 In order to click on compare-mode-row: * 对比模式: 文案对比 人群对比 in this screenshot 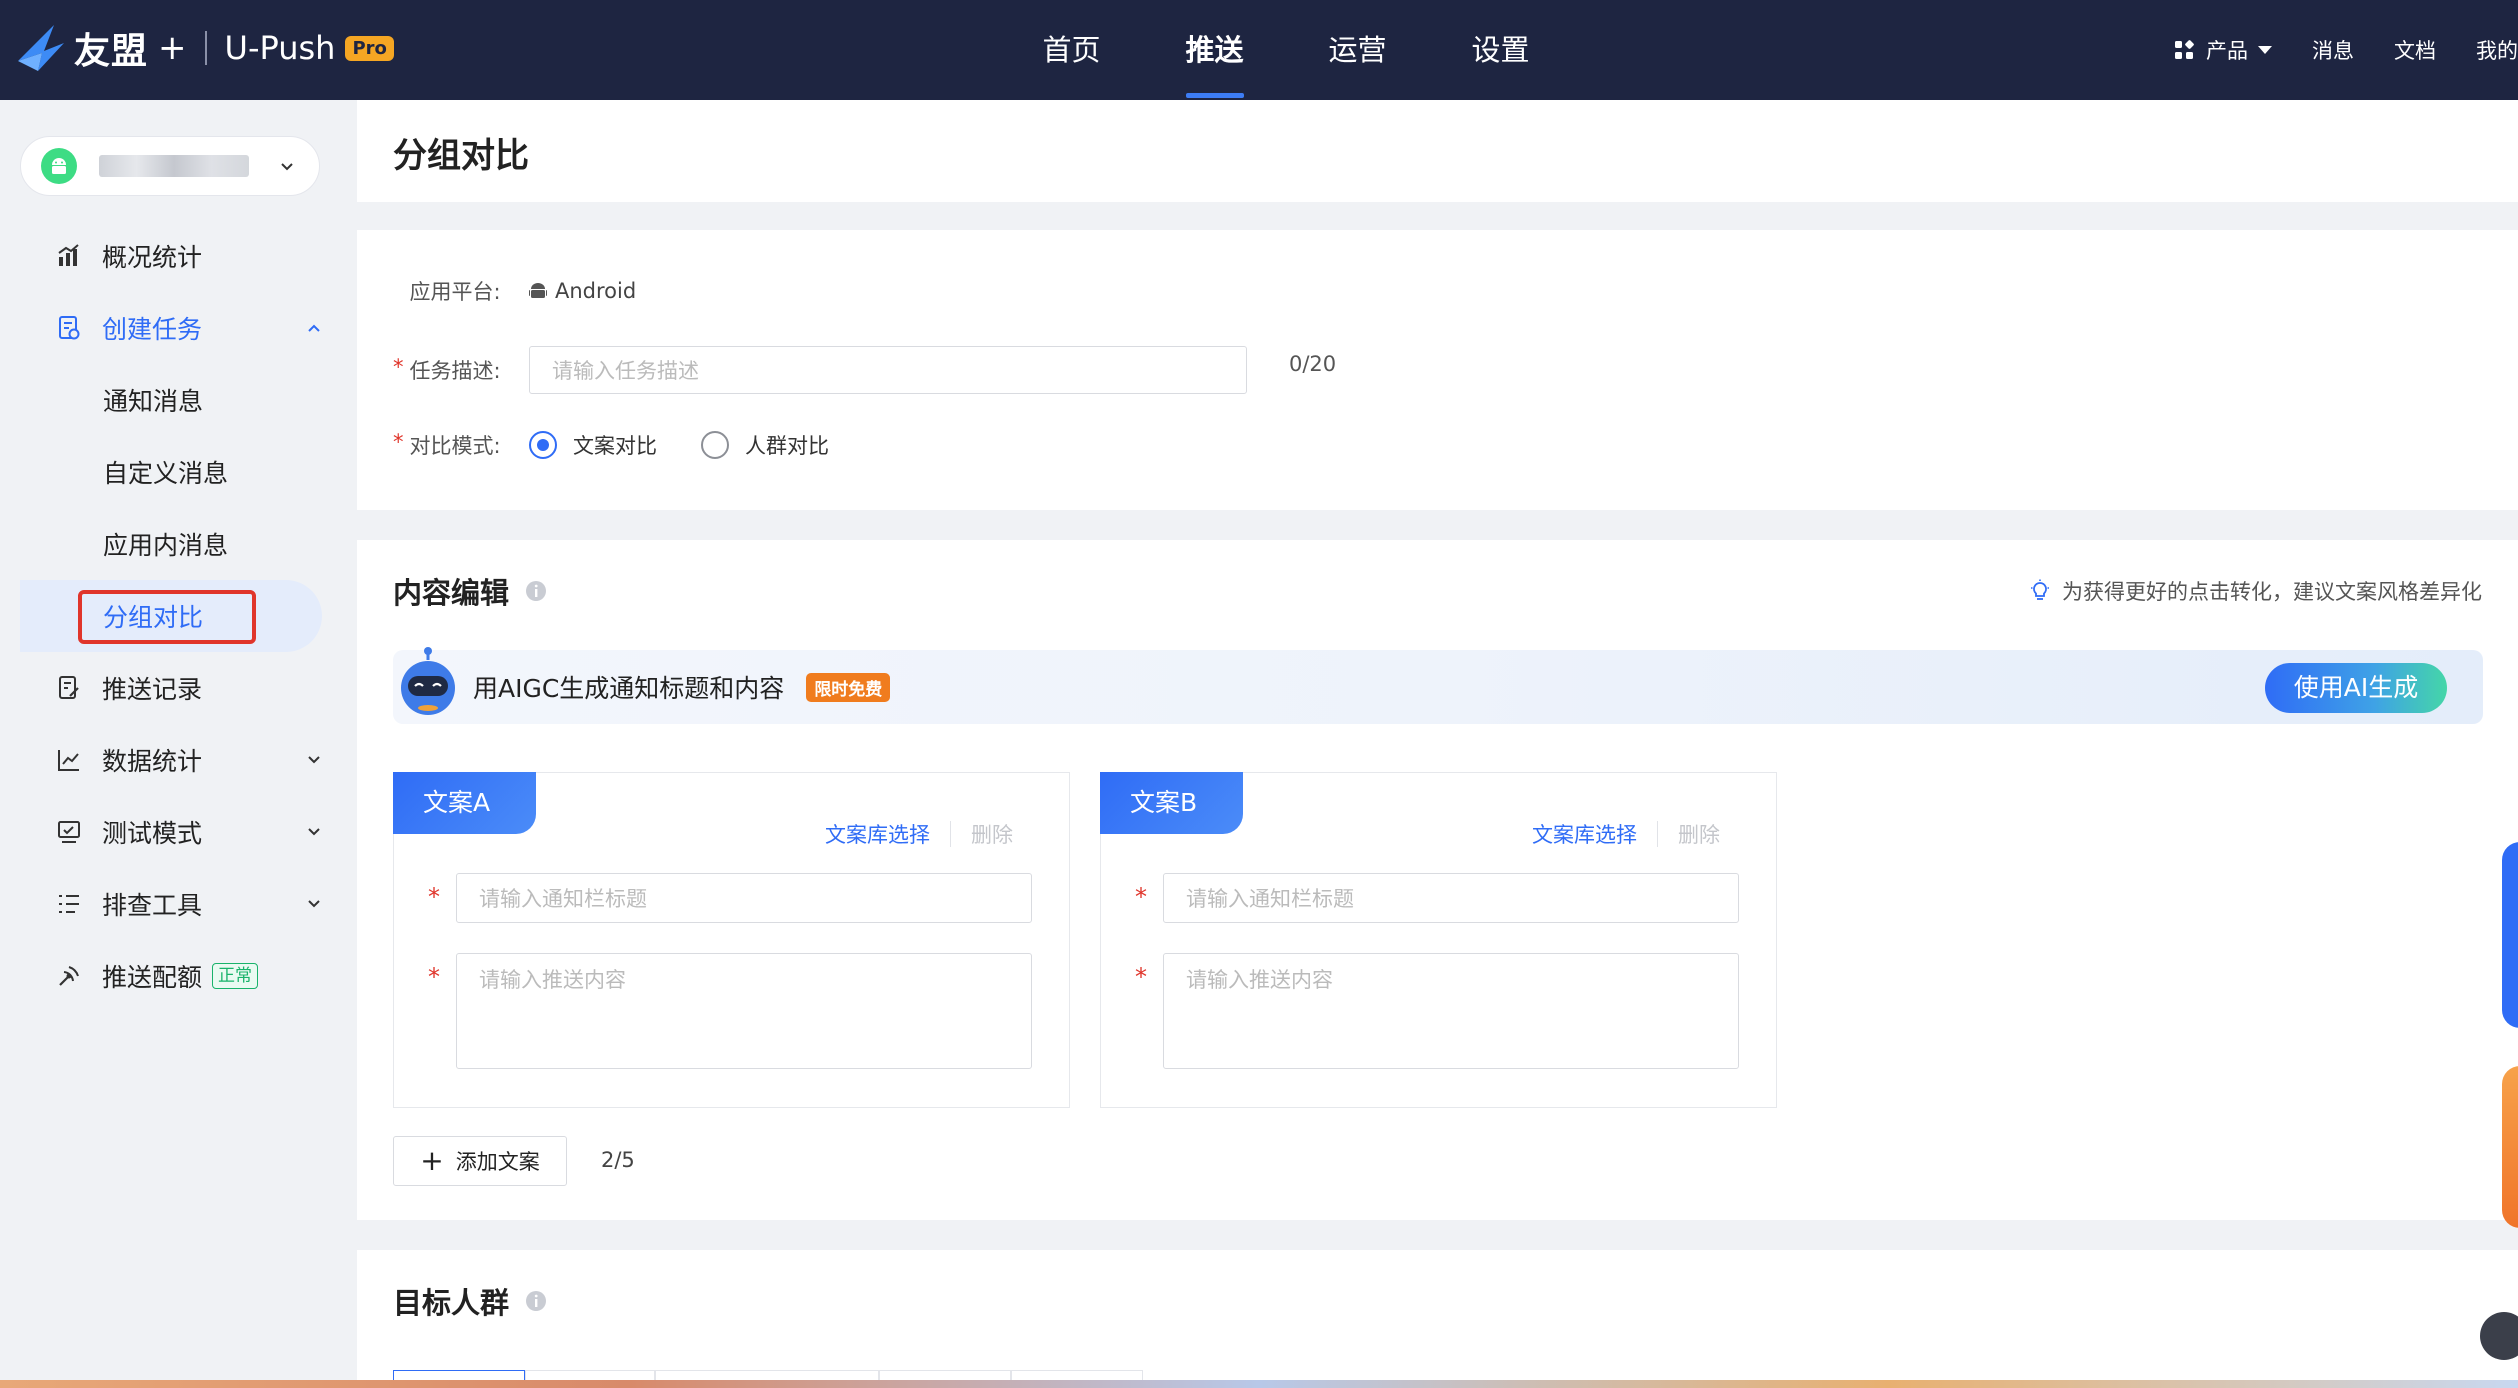, I will do `click(633, 445)`.